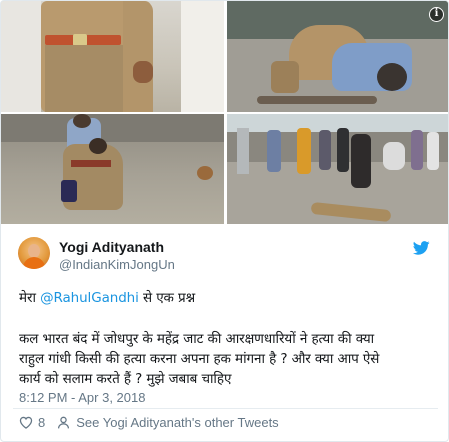 This screenshot has width=449, height=442. What do you see at coordinates (34, 253) in the screenshot?
I see `avatar` at bounding box center [34, 253].